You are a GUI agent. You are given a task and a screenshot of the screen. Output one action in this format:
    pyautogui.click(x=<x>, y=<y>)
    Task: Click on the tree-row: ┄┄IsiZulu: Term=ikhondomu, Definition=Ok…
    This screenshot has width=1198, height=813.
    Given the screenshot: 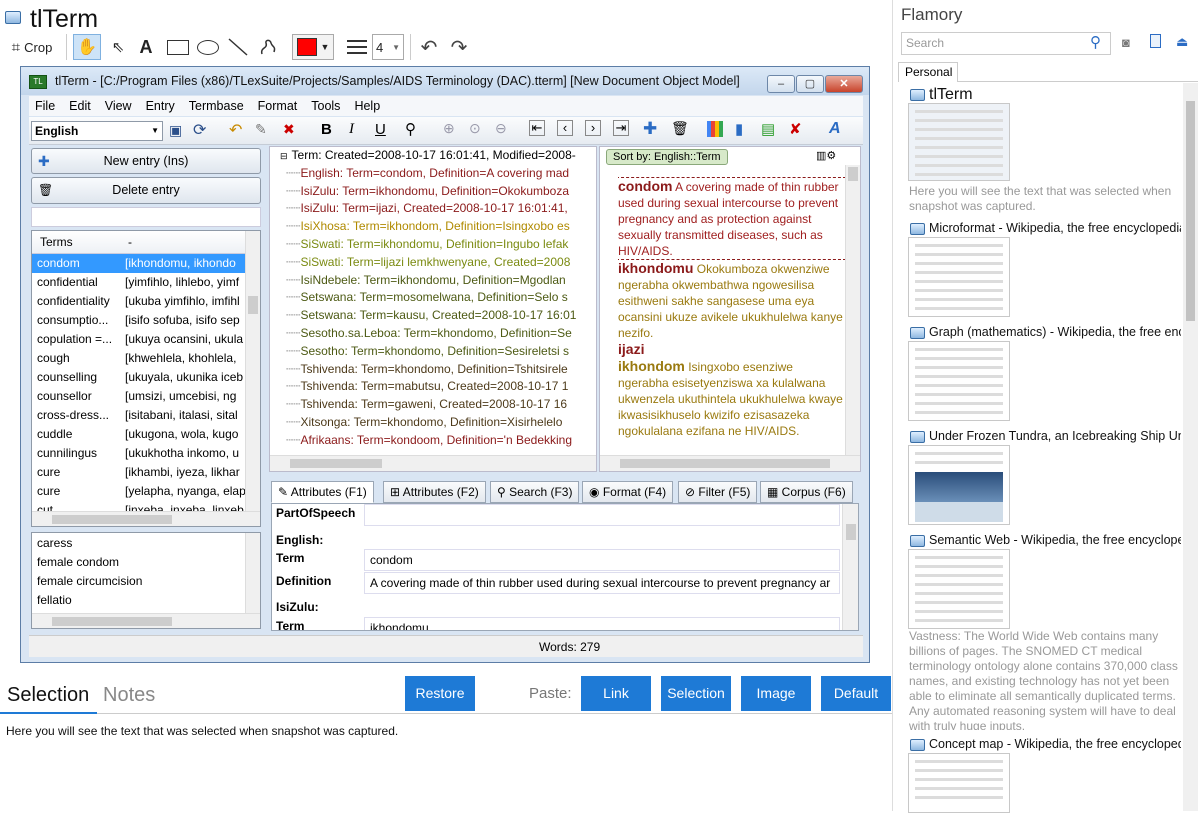 What is the action you would take?
    pyautogui.click(x=433, y=192)
    